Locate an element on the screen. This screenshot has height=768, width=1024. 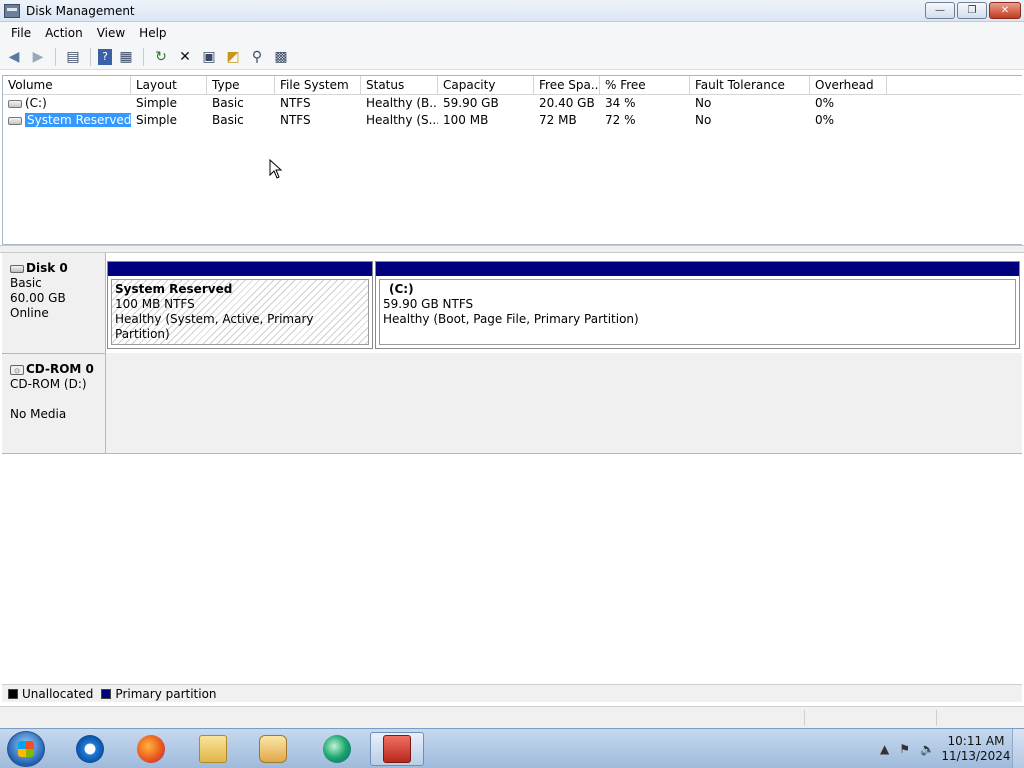
percent-free-cell: 72 % is located at coordinates (620, 120).